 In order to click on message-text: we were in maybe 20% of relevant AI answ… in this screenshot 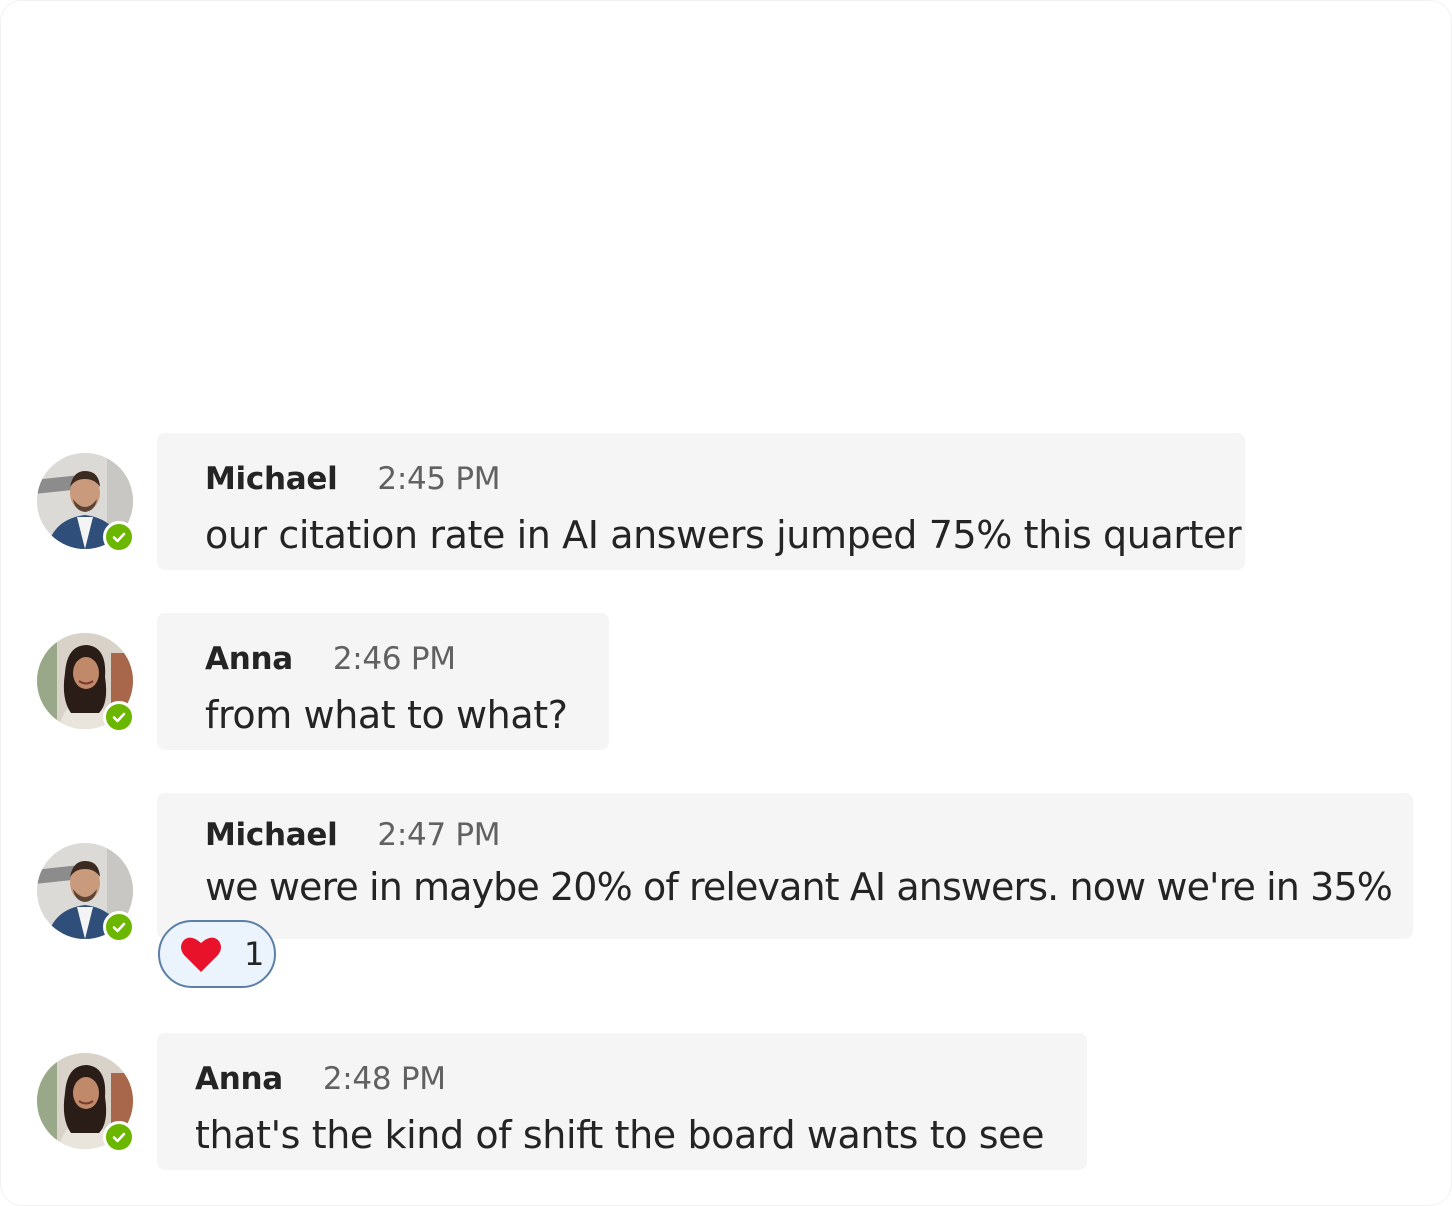, I will do `click(799, 887)`.